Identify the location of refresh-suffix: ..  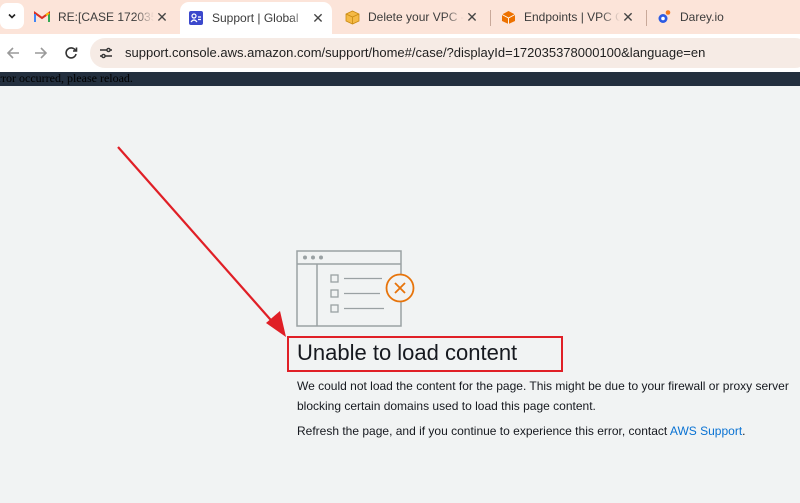
(744, 431).